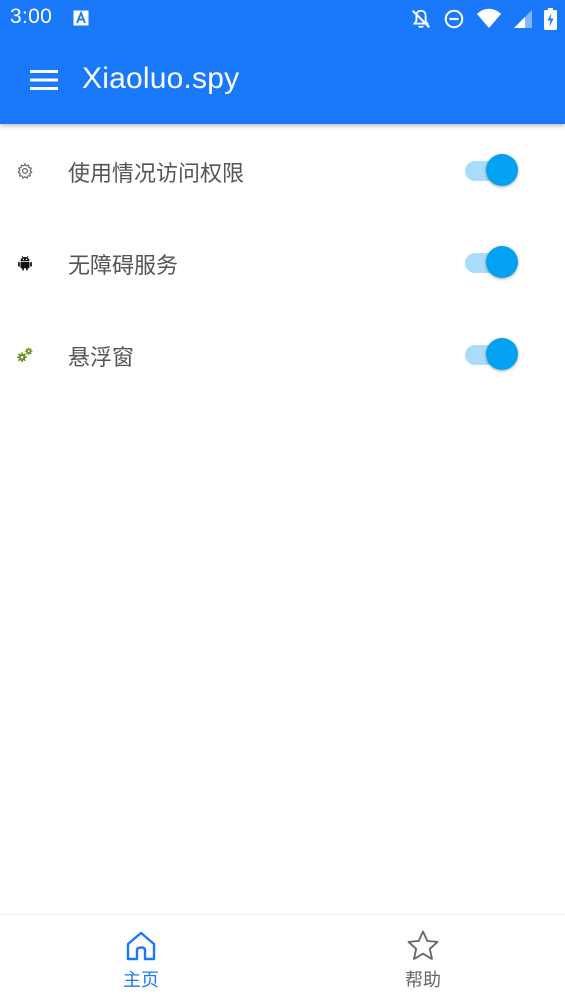 The height and width of the screenshot is (1004, 565). Describe the element at coordinates (141, 980) in the screenshot. I see `nav-label-home: 主页` at that location.